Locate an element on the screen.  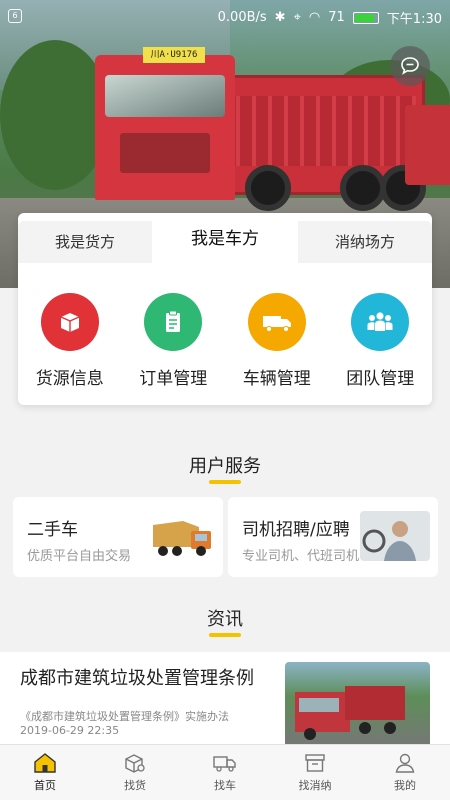
clipboard-icon is located at coordinates (173, 322).